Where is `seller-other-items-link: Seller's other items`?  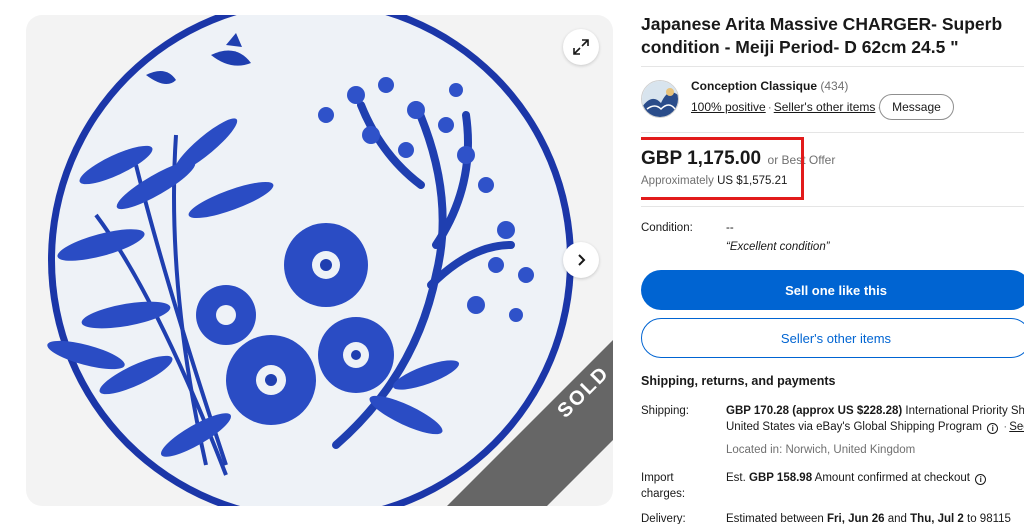
seller-other-items-link: Seller's other items is located at coordinates (825, 107).